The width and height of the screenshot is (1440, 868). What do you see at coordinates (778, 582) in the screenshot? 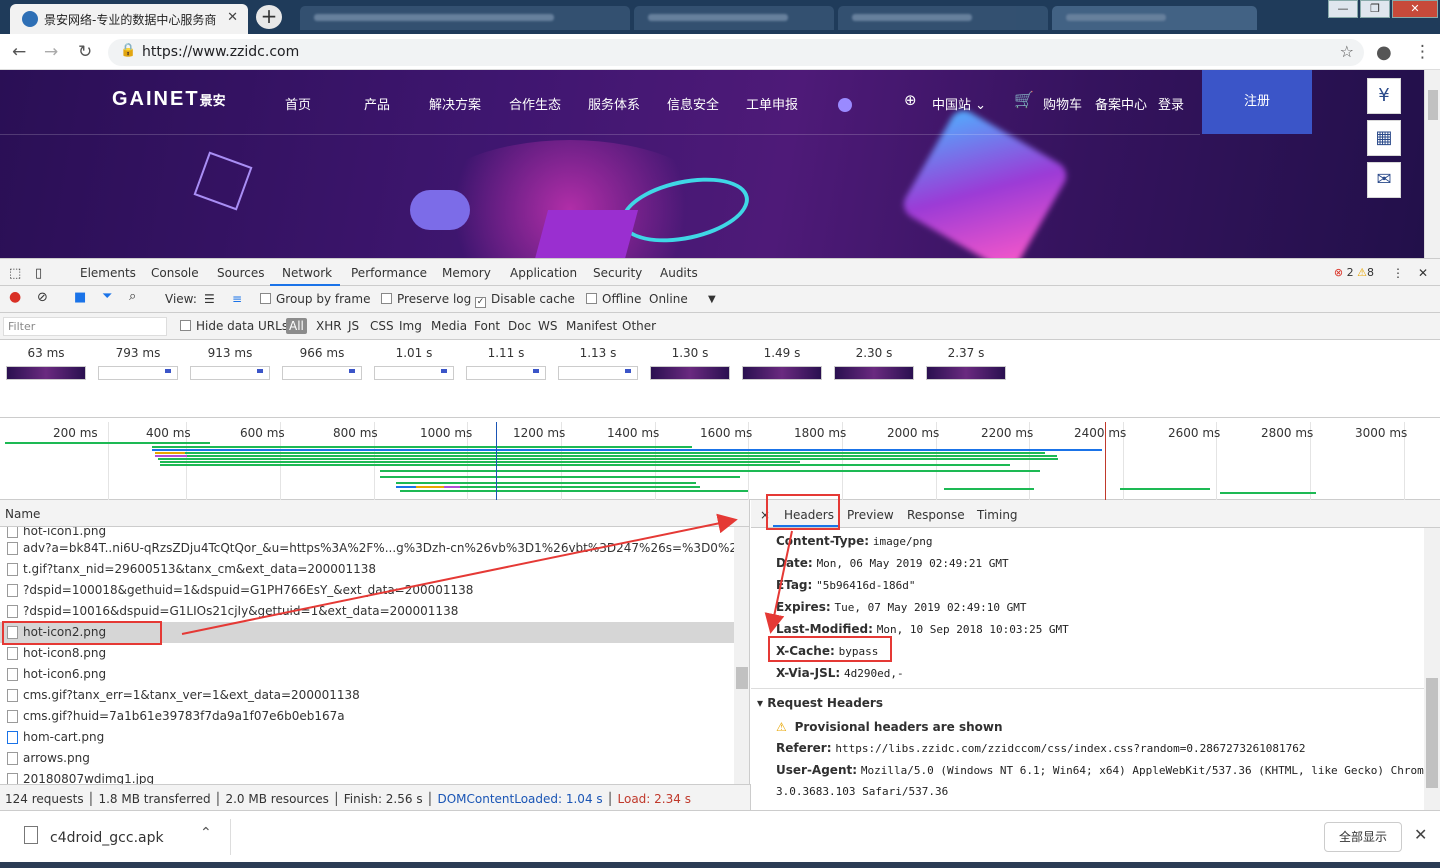
I see `arrow-to-x-cache` at bounding box center [778, 582].